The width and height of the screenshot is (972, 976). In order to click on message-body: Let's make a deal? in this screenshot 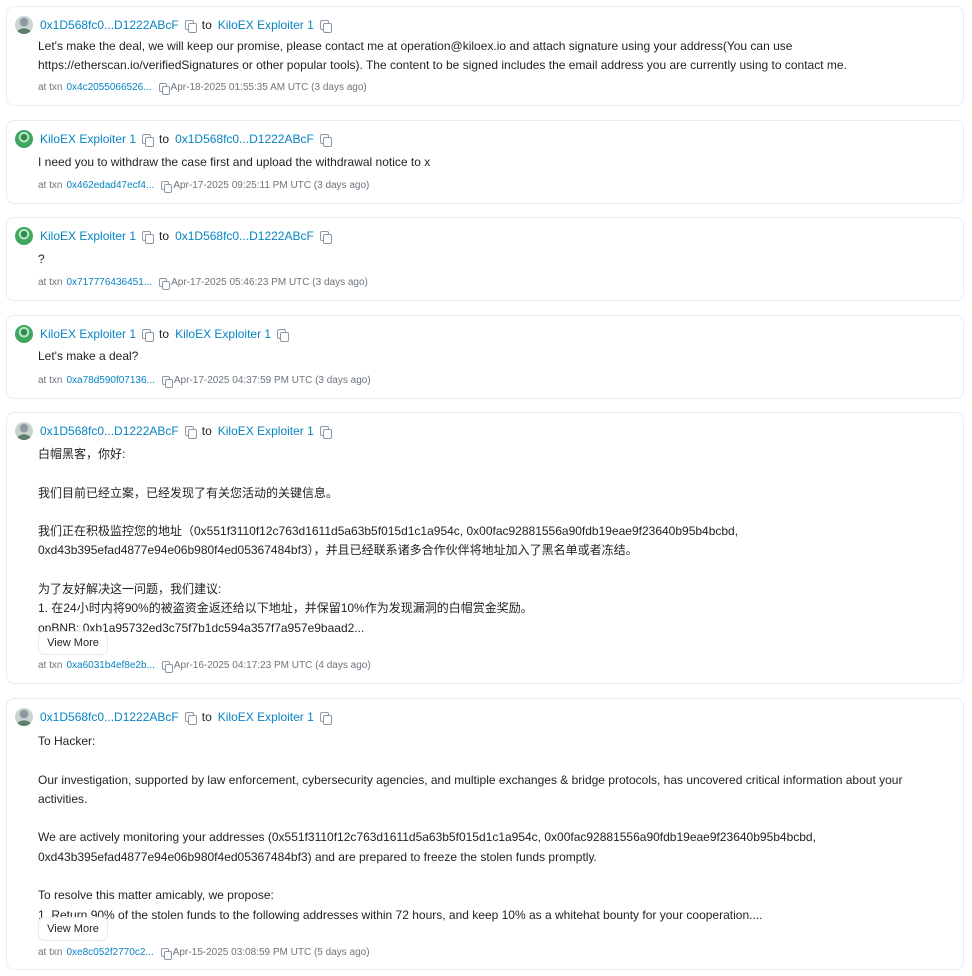, I will do `click(88, 356)`.